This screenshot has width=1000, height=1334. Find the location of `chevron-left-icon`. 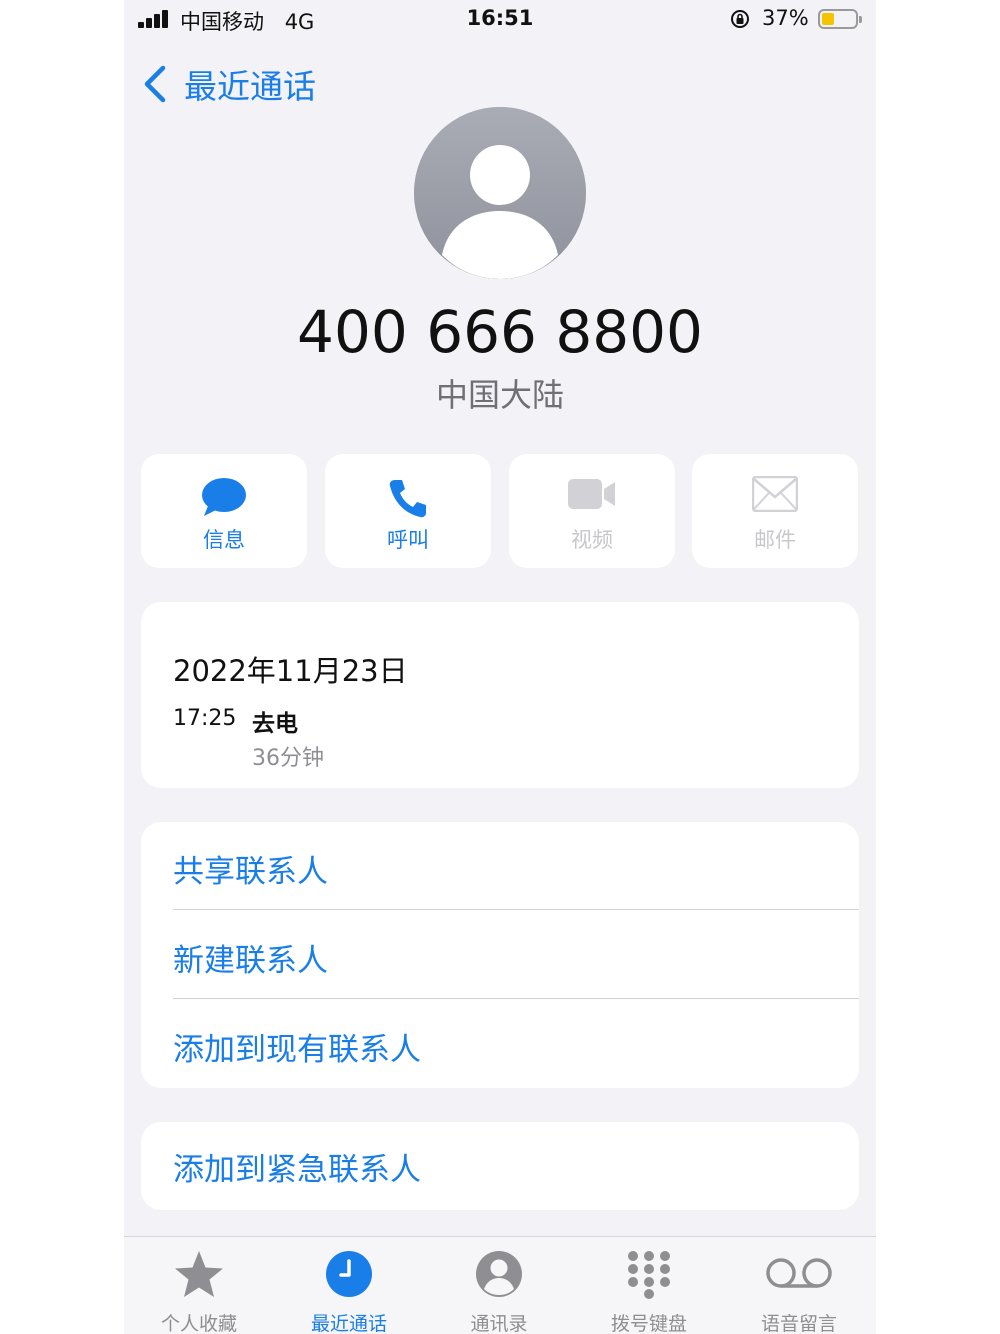

chevron-left-icon is located at coordinates (155, 84).